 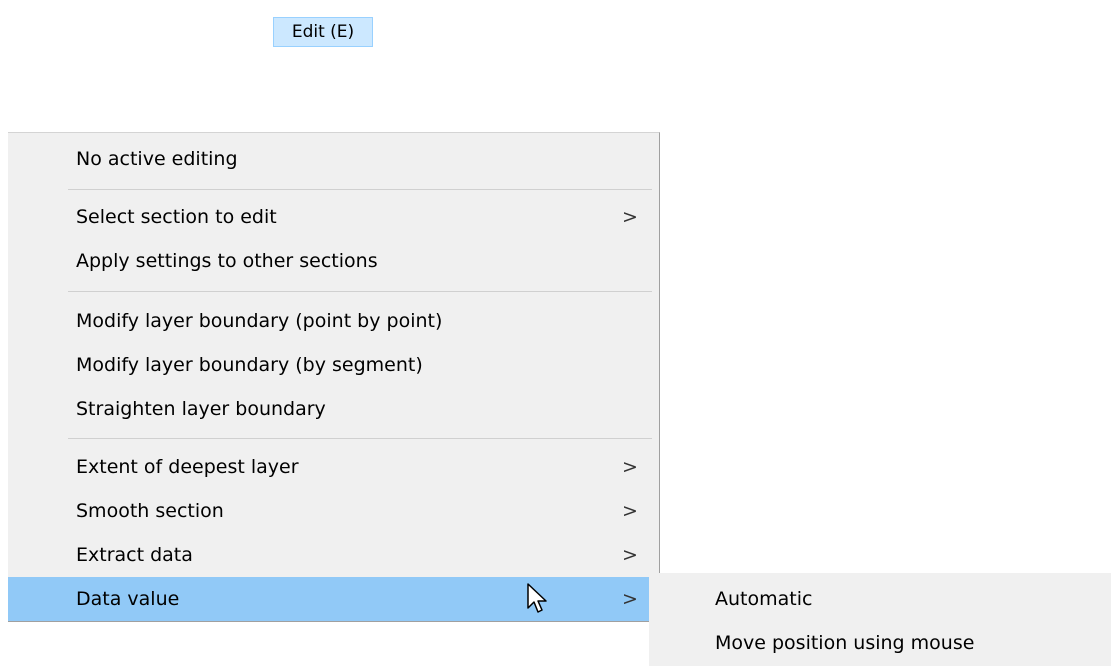 What do you see at coordinates (259, 321) in the screenshot?
I see `menu-item-label: Modify layer boundary (point by point)` at bounding box center [259, 321].